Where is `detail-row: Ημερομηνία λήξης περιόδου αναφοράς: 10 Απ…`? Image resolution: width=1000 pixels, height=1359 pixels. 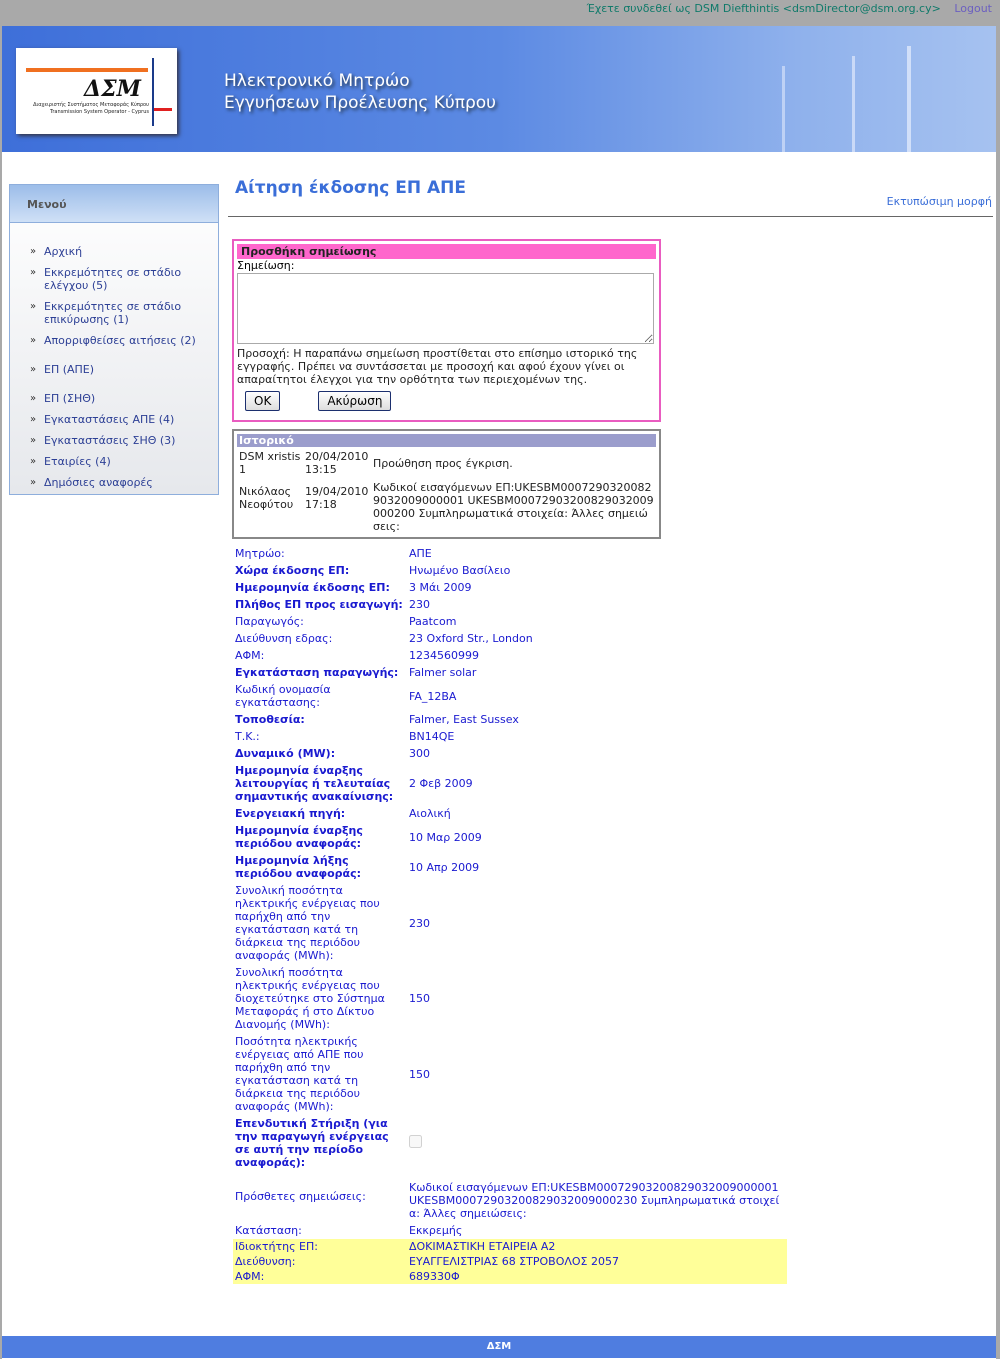 detail-row: Ημερομηνία λήξης περιόδου αναφοράς: 10 Απ… is located at coordinates (510, 867).